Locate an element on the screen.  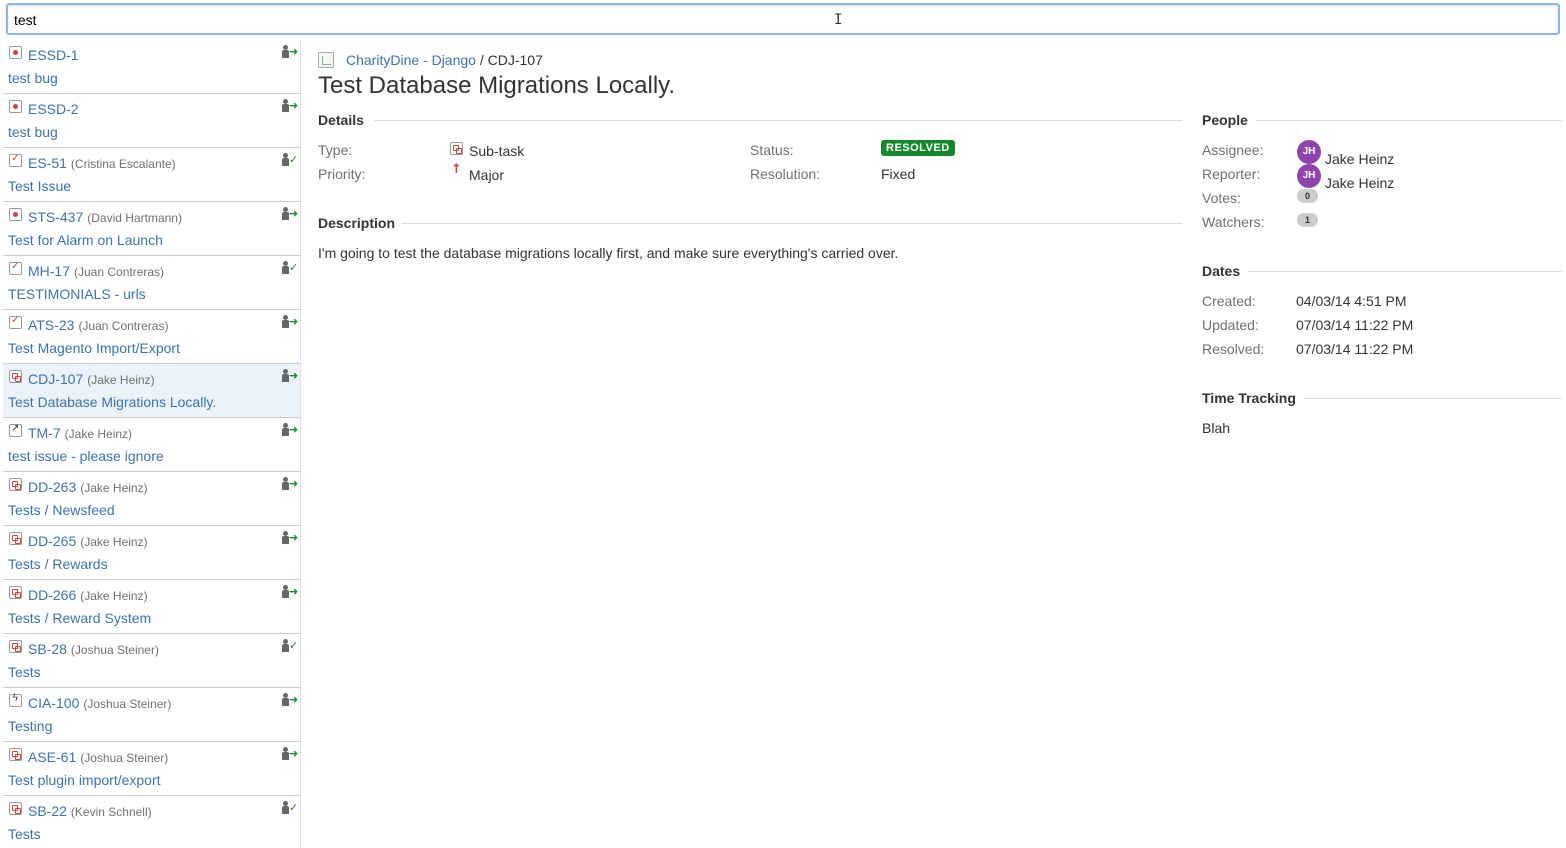
result-issue-key: SB-28 (Joshua Steiner) is located at coordinates (93, 649).